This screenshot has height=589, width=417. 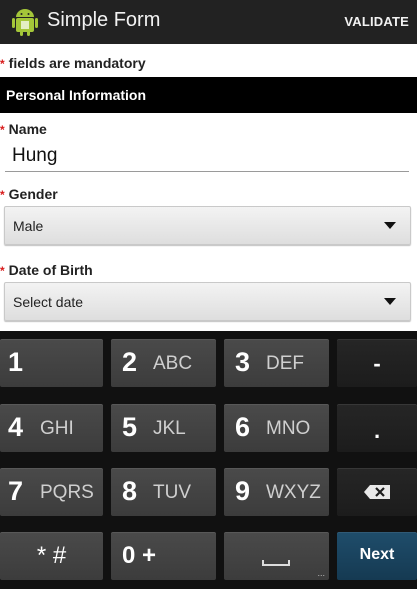 I want to click on key-period-label: ., so click(x=377, y=430).